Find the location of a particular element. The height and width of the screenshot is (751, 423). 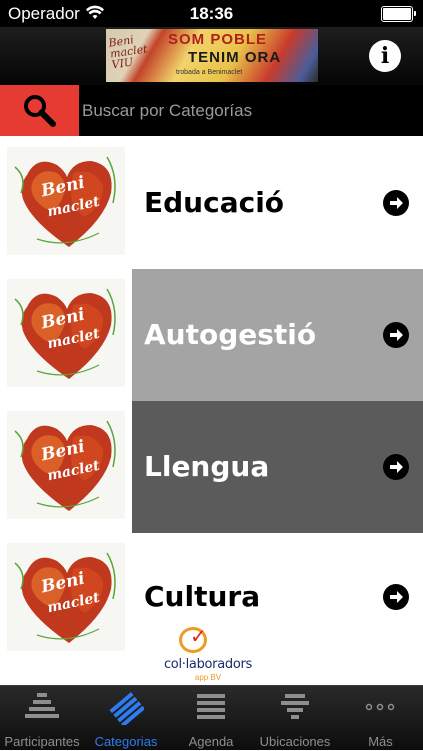

tab-label: Agenda is located at coordinates (211, 741).